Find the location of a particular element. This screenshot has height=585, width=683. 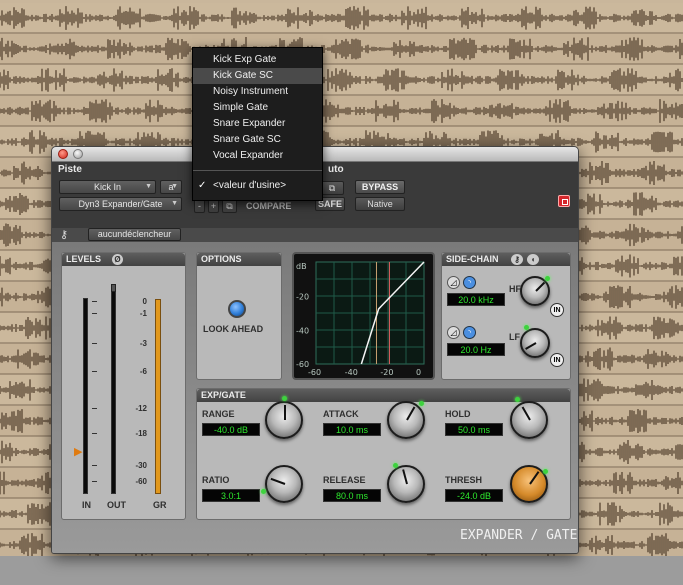

graph-y-tick: -40 is located at coordinates (302, 330).